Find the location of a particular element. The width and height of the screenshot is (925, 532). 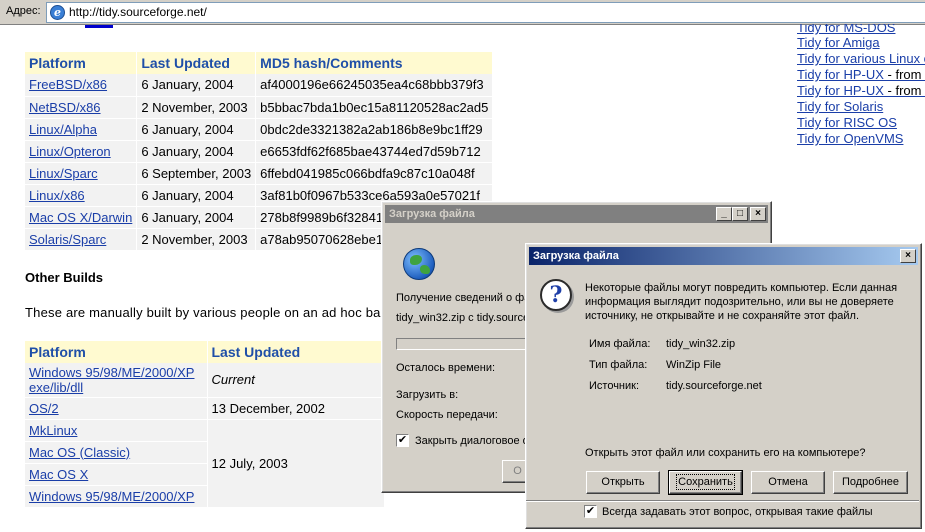

address-input: e http://tidy.sourceforge.net/ is located at coordinates (485, 12).